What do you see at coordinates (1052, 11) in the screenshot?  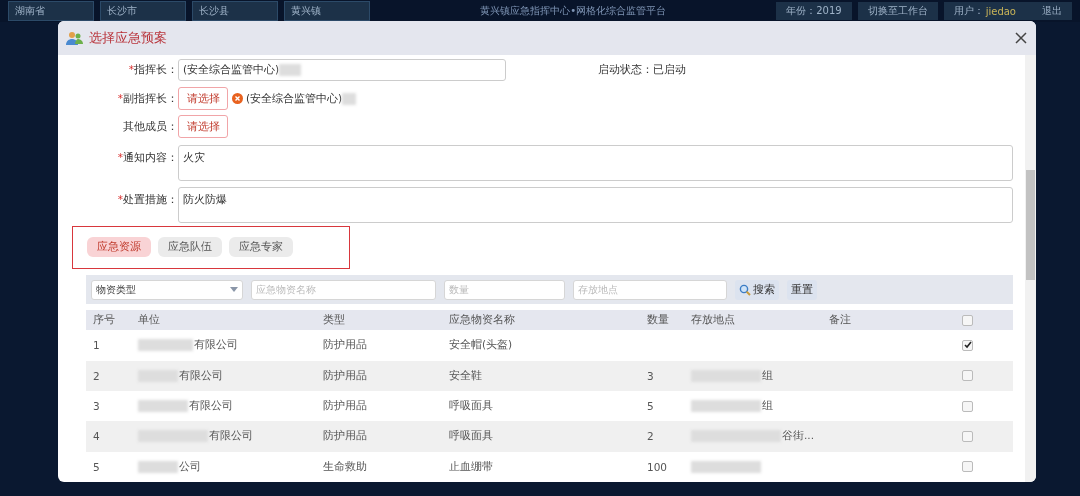 I see `logout-link: 退出` at bounding box center [1052, 11].